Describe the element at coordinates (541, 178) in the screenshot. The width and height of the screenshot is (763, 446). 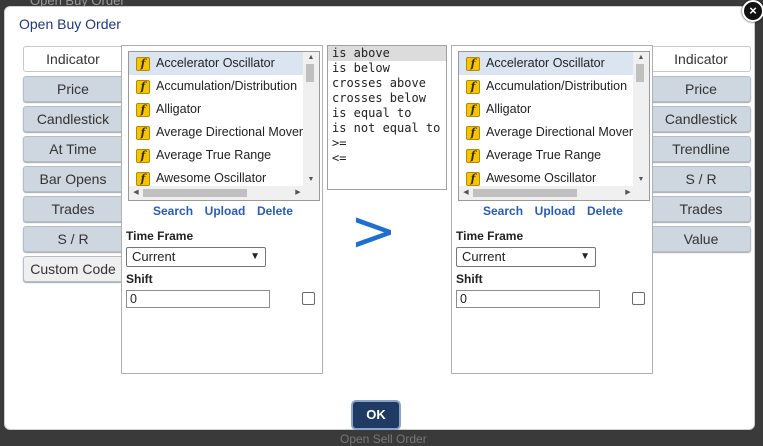
I see `indicator-label: Awesome Oscillator` at that location.